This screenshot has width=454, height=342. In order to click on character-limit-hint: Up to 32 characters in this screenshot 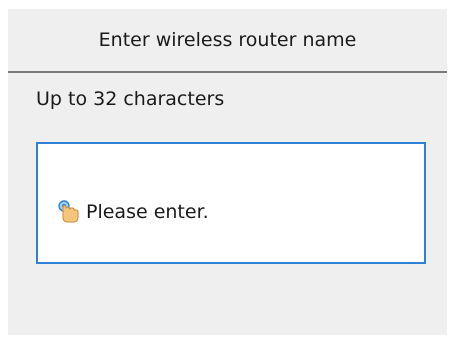, I will do `click(130, 99)`.